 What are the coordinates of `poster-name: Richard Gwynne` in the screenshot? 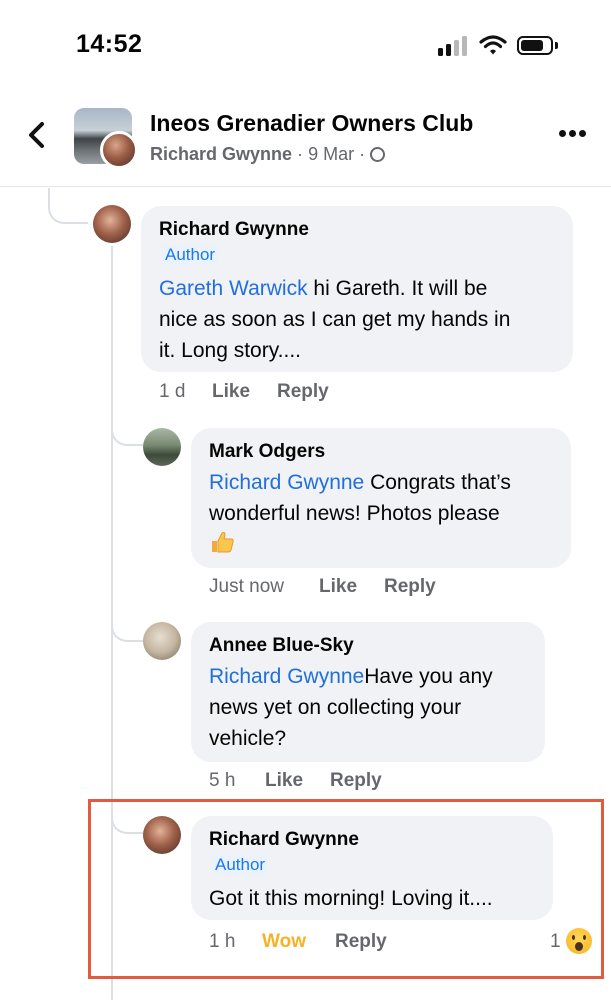 It's located at (221, 154).